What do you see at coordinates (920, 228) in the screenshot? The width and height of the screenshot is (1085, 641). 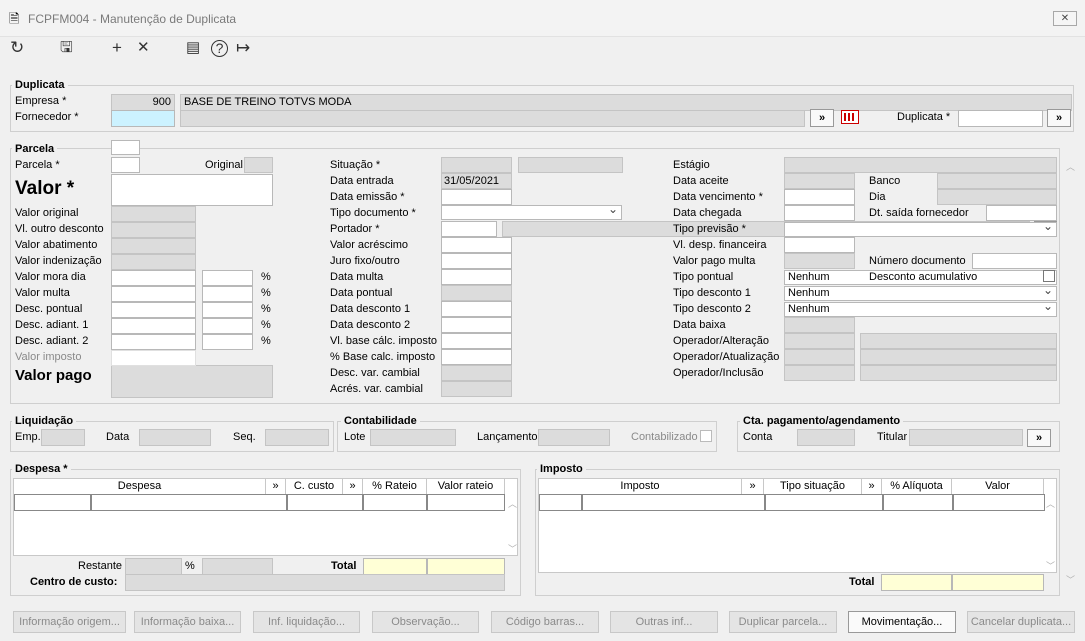 I see `tipo-previsao-select` at bounding box center [920, 228].